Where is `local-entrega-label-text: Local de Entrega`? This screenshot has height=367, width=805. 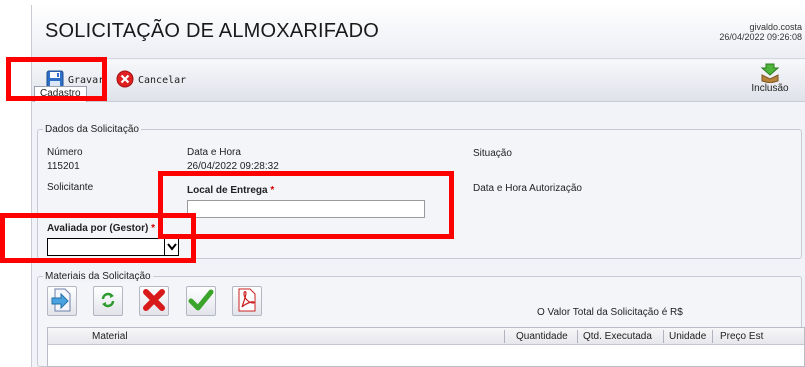
local-entrega-label-text: Local de Entrega is located at coordinates (227, 190).